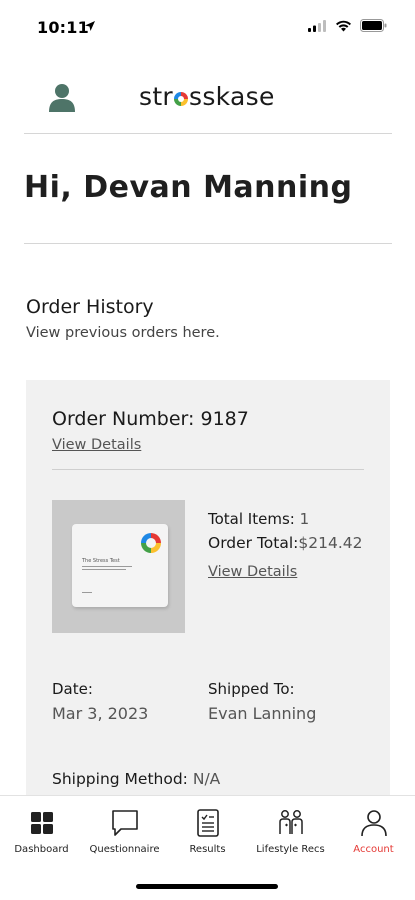 The width and height of the screenshot is (415, 900). What do you see at coordinates (343, 25) in the screenshot?
I see `wifi-icon` at bounding box center [343, 25].